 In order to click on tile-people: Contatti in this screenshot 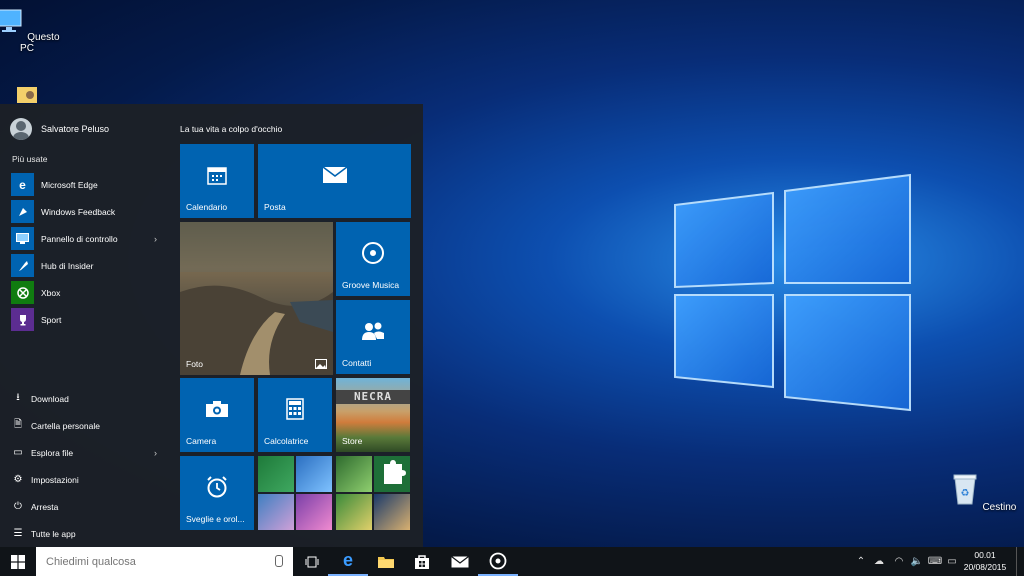, I will do `click(373, 337)`.